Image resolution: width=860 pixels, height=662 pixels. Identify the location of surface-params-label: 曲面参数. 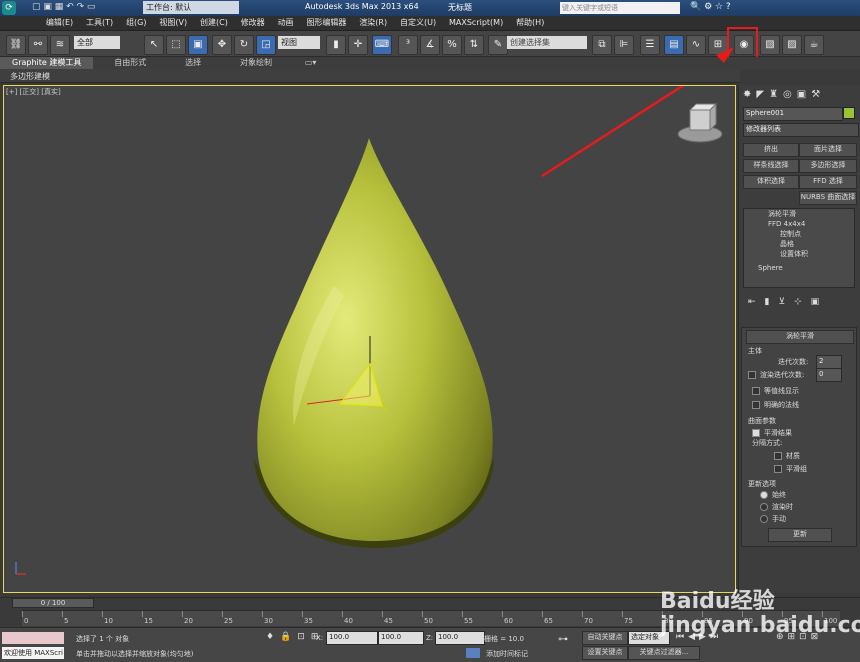
(762, 421).